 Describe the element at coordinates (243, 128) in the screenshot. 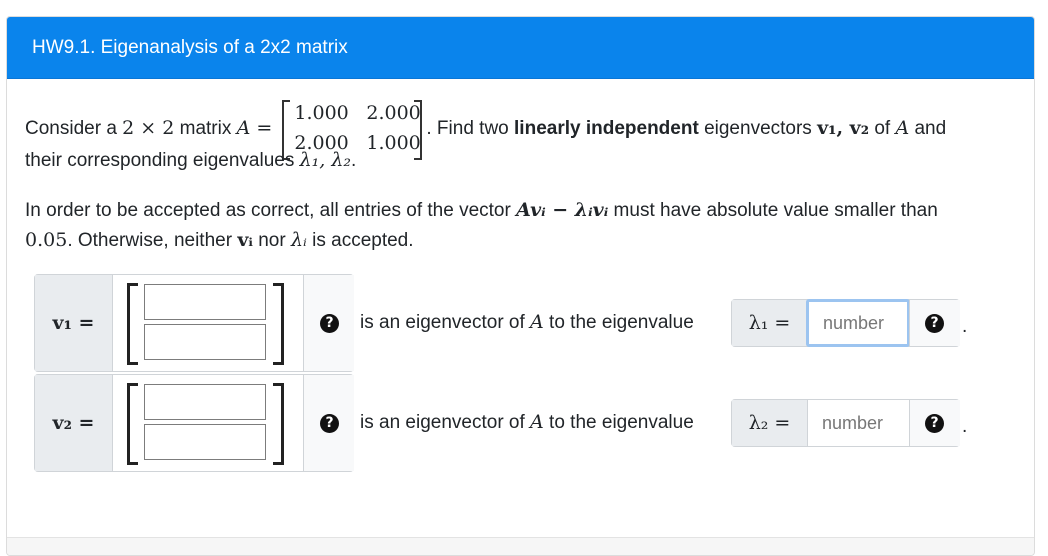

I see `math-matrix-name: A` at that location.